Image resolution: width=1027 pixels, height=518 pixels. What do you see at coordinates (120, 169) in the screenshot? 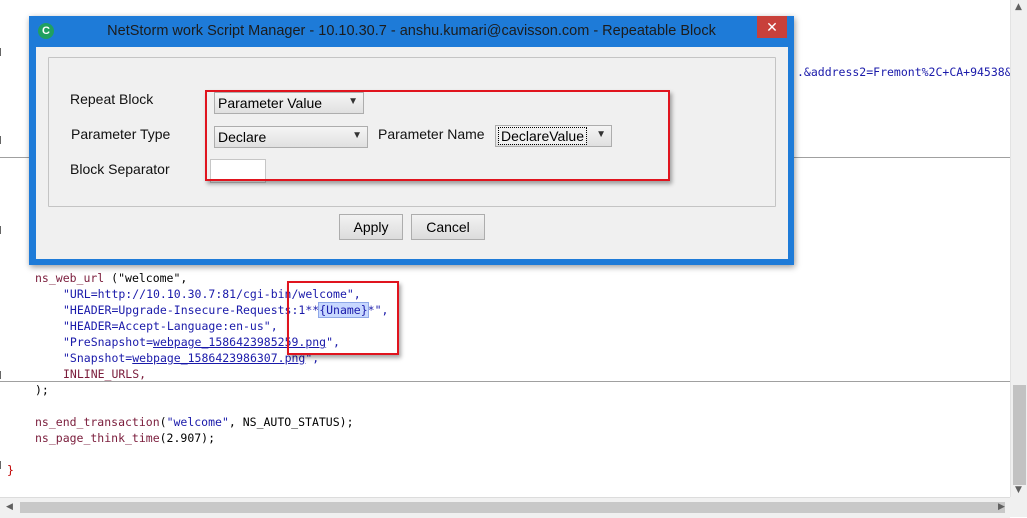
I see `block-separator-label: Block Separator` at bounding box center [120, 169].